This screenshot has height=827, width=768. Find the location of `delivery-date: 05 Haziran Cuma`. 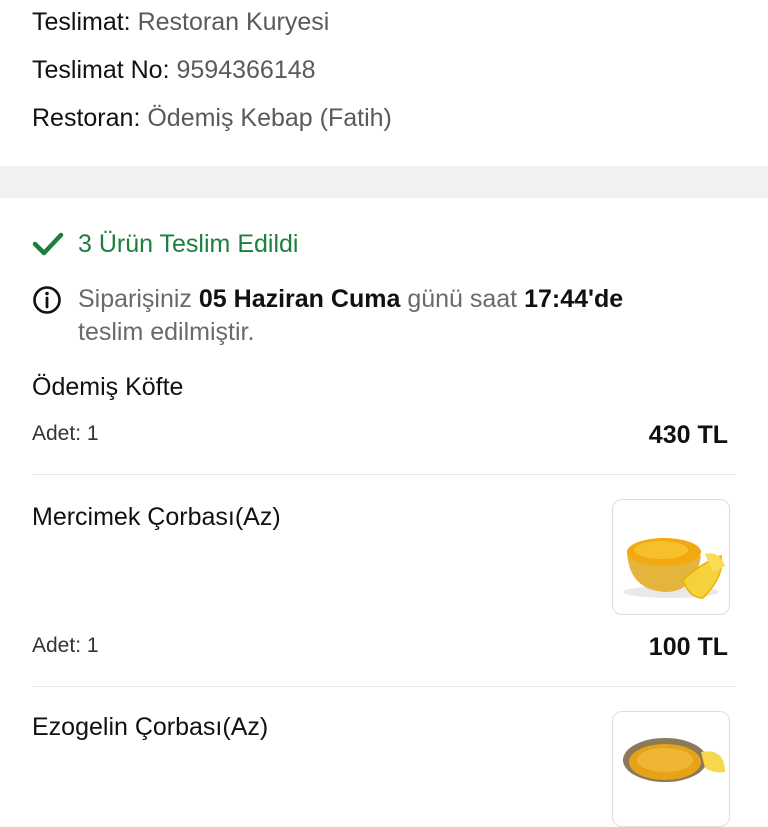

delivery-date: 05 Haziran Cuma is located at coordinates (299, 299).